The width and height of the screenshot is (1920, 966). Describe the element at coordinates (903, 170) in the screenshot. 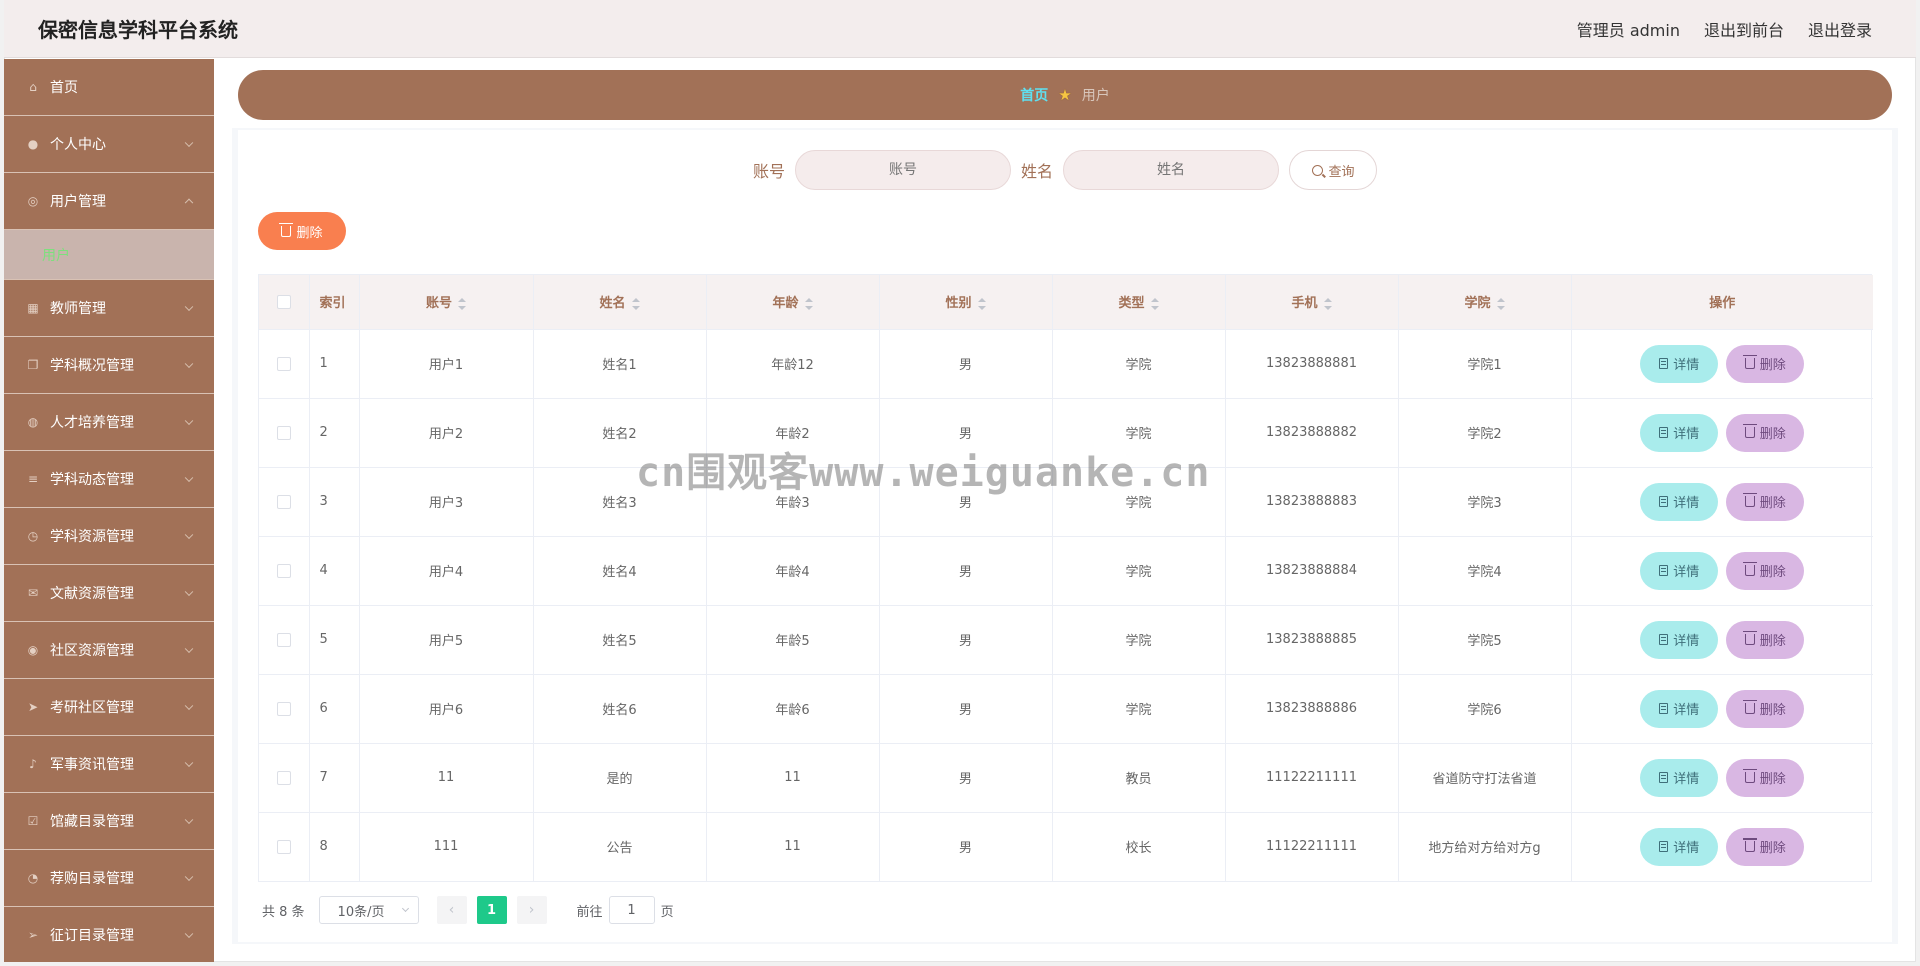

I see `account-search-input` at that location.